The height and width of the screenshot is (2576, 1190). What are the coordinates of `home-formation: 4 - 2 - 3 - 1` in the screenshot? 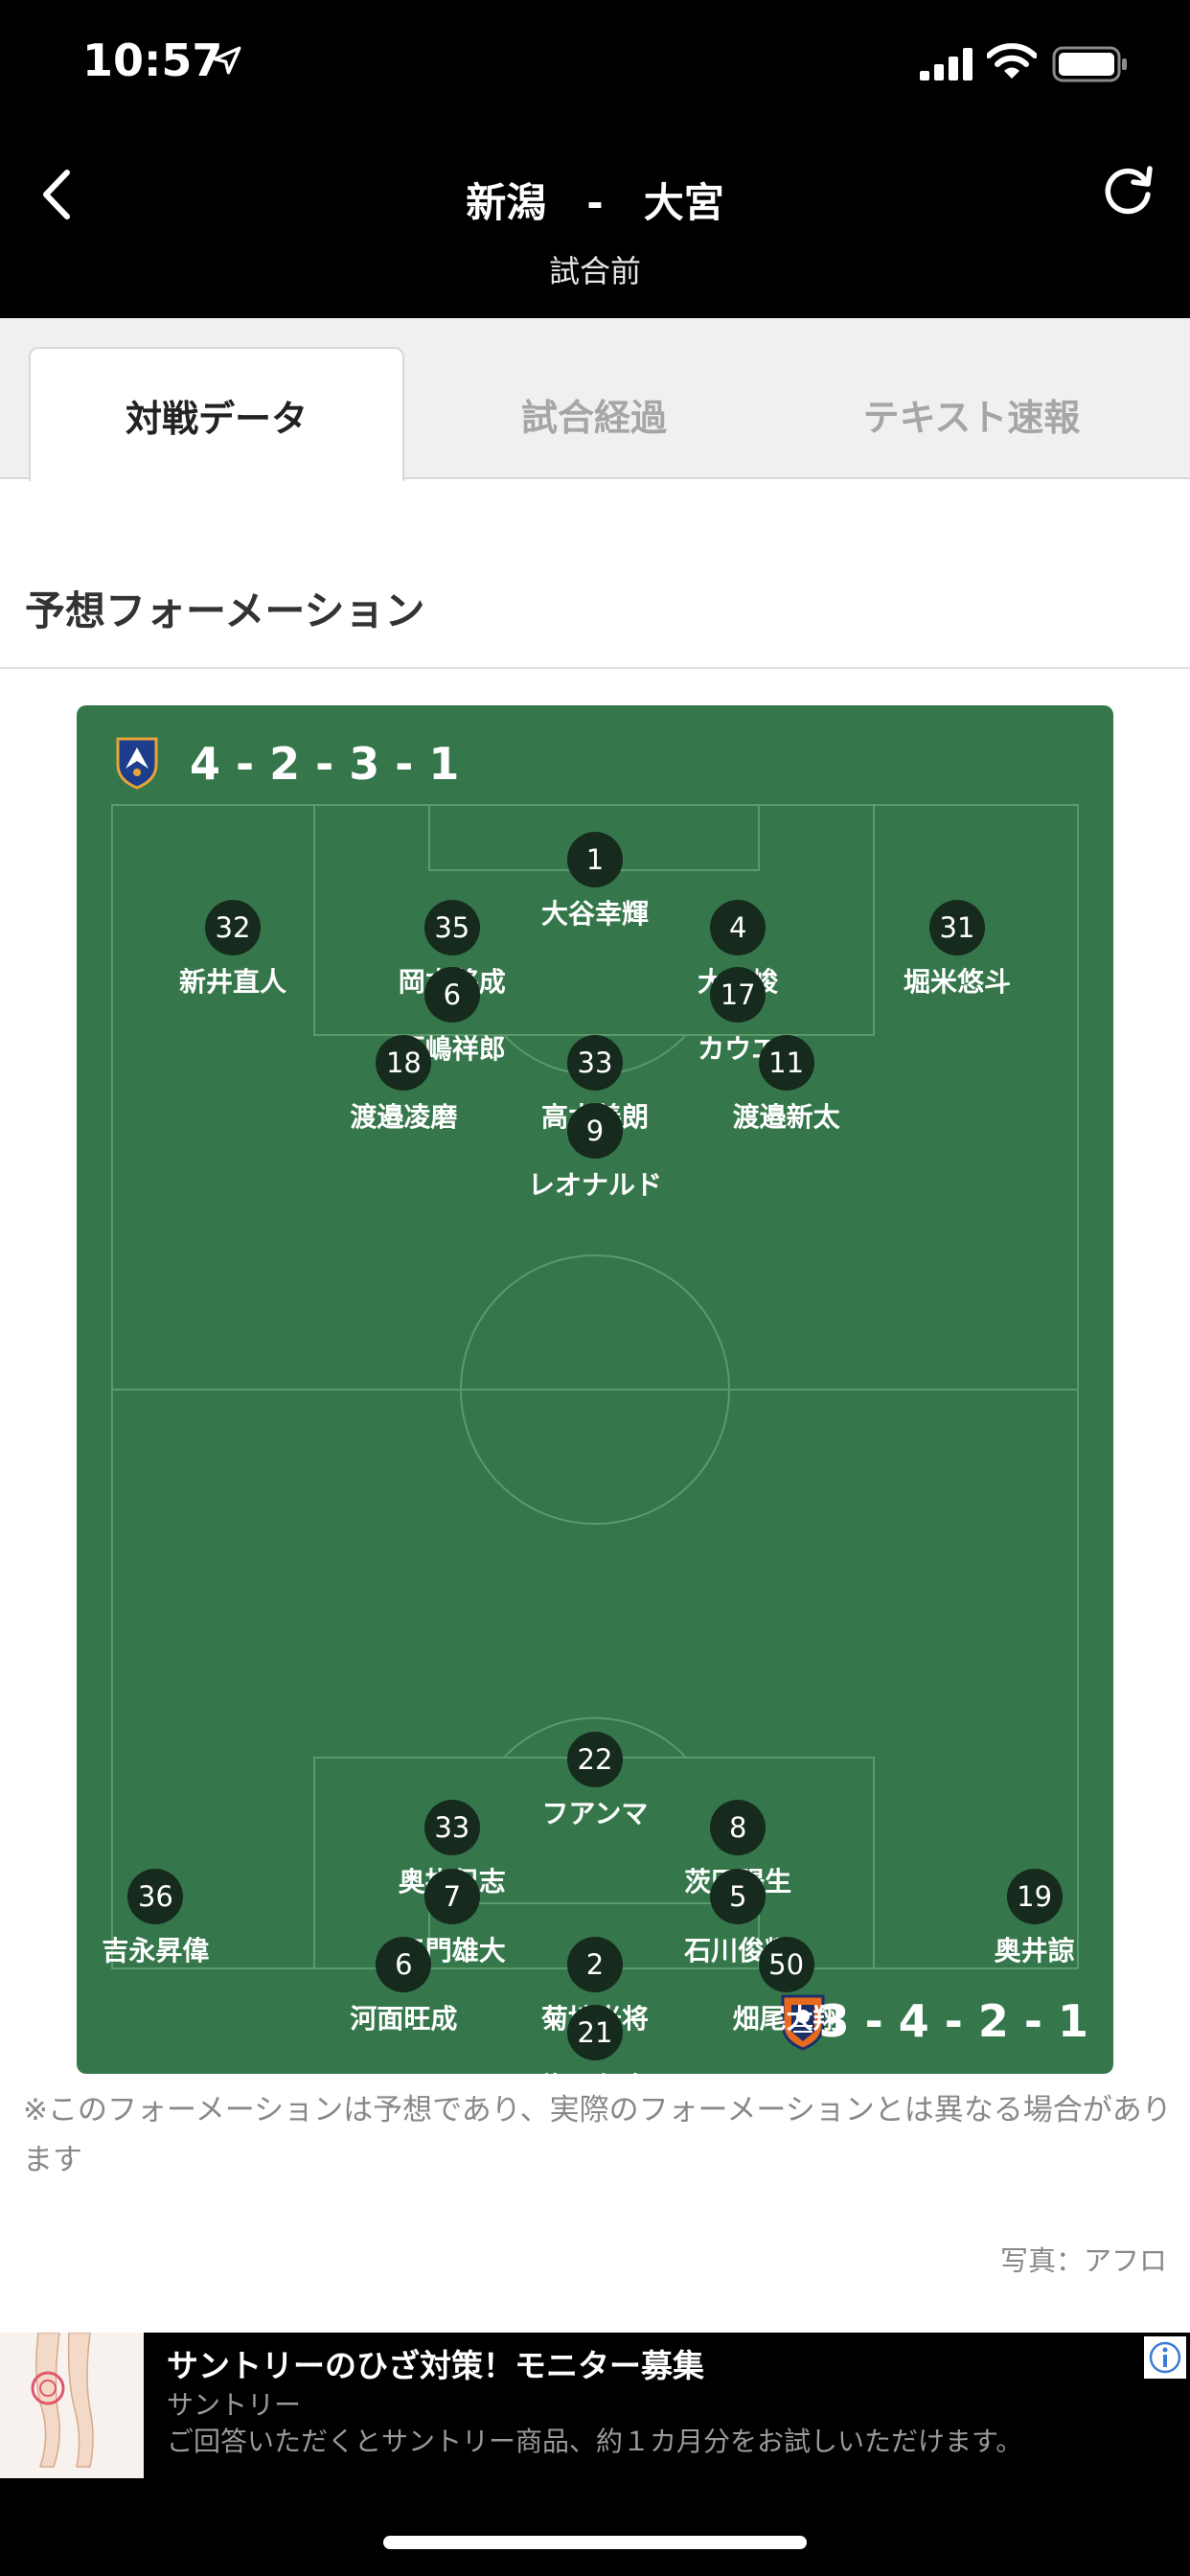 It's located at (325, 764).